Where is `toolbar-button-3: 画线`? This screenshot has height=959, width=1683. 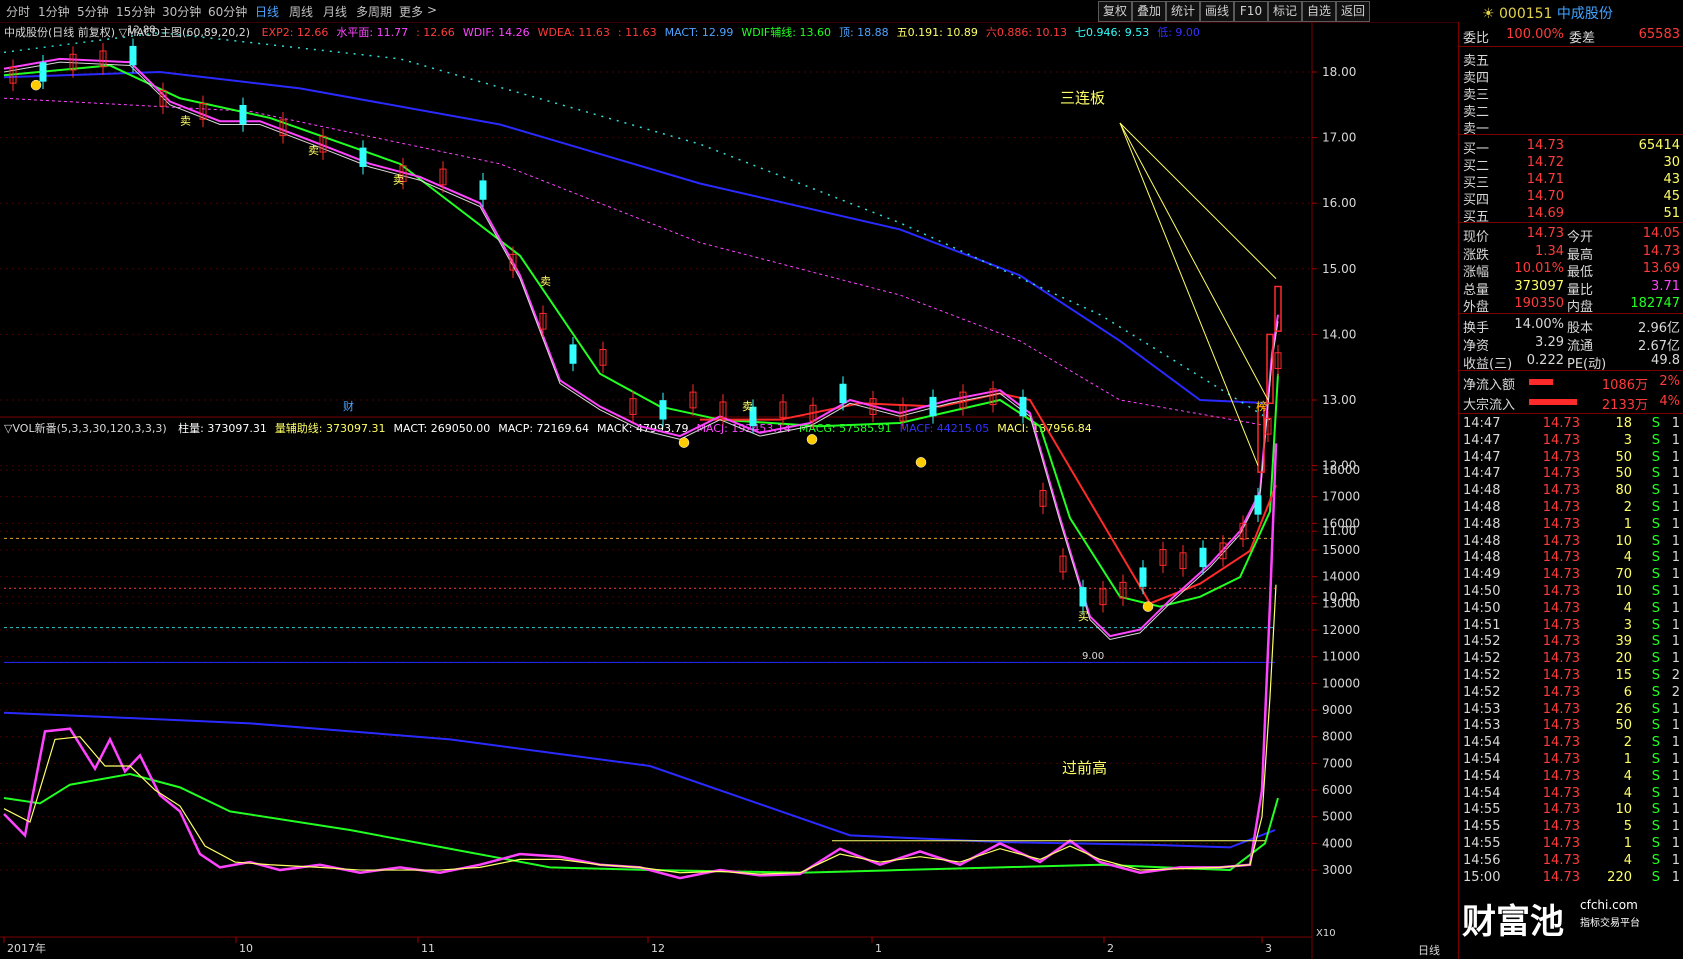 toolbar-button-3: 画线 is located at coordinates (1217, 11).